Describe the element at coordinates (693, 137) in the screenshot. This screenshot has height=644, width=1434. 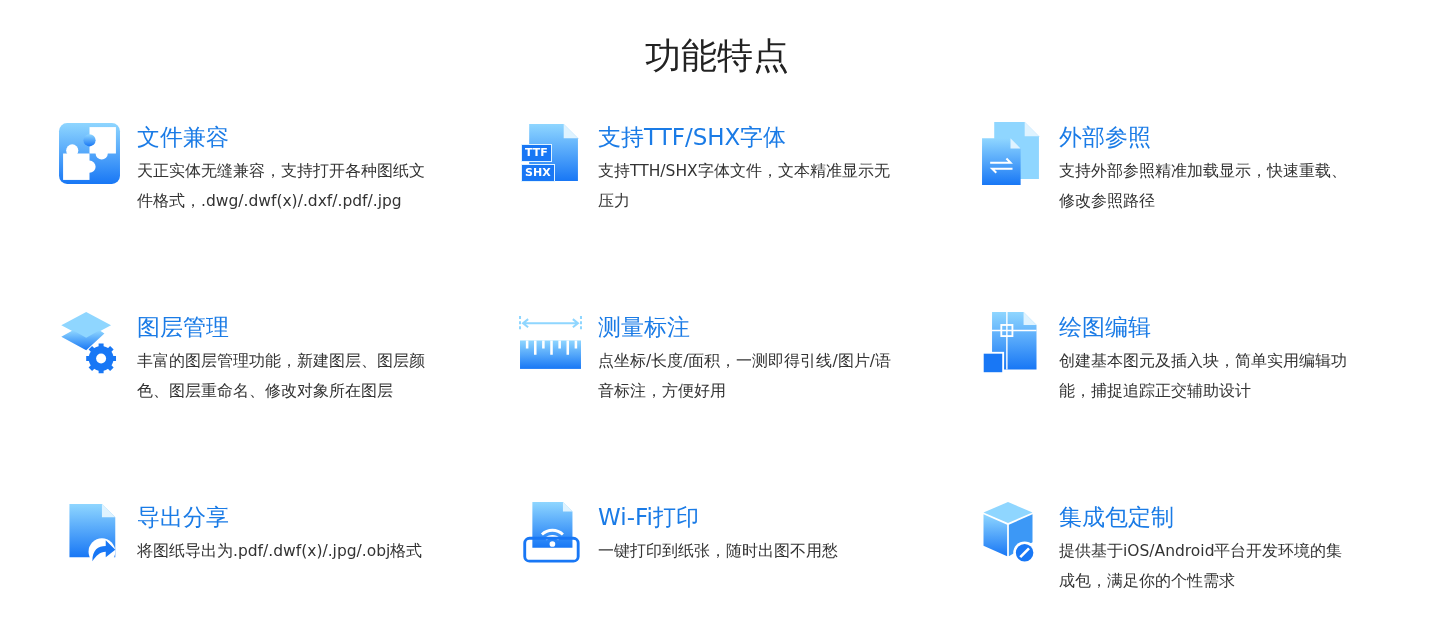
I see `feature-title: 支持TTF/SHX字体` at that location.